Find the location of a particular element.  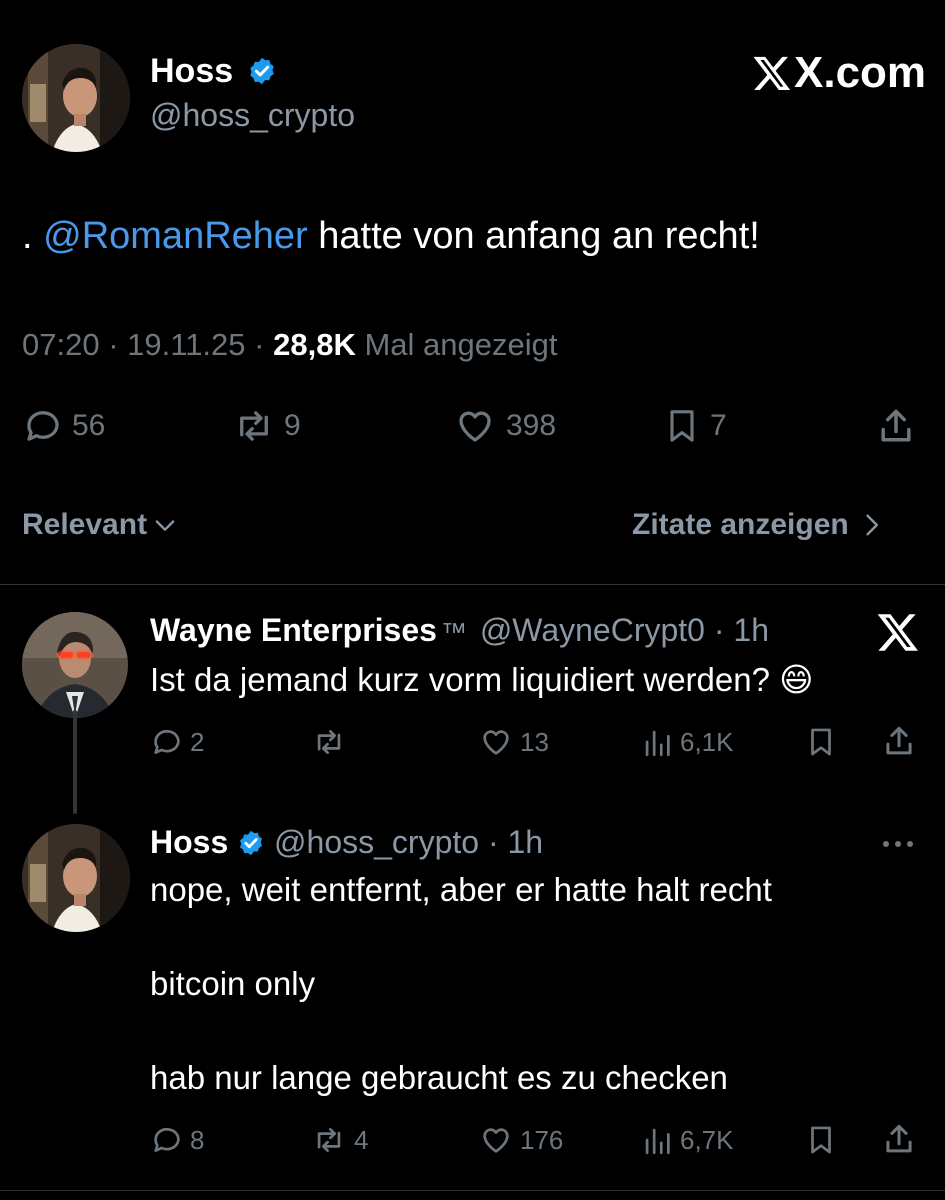

bookmark-count: 7 is located at coordinates (718, 425).